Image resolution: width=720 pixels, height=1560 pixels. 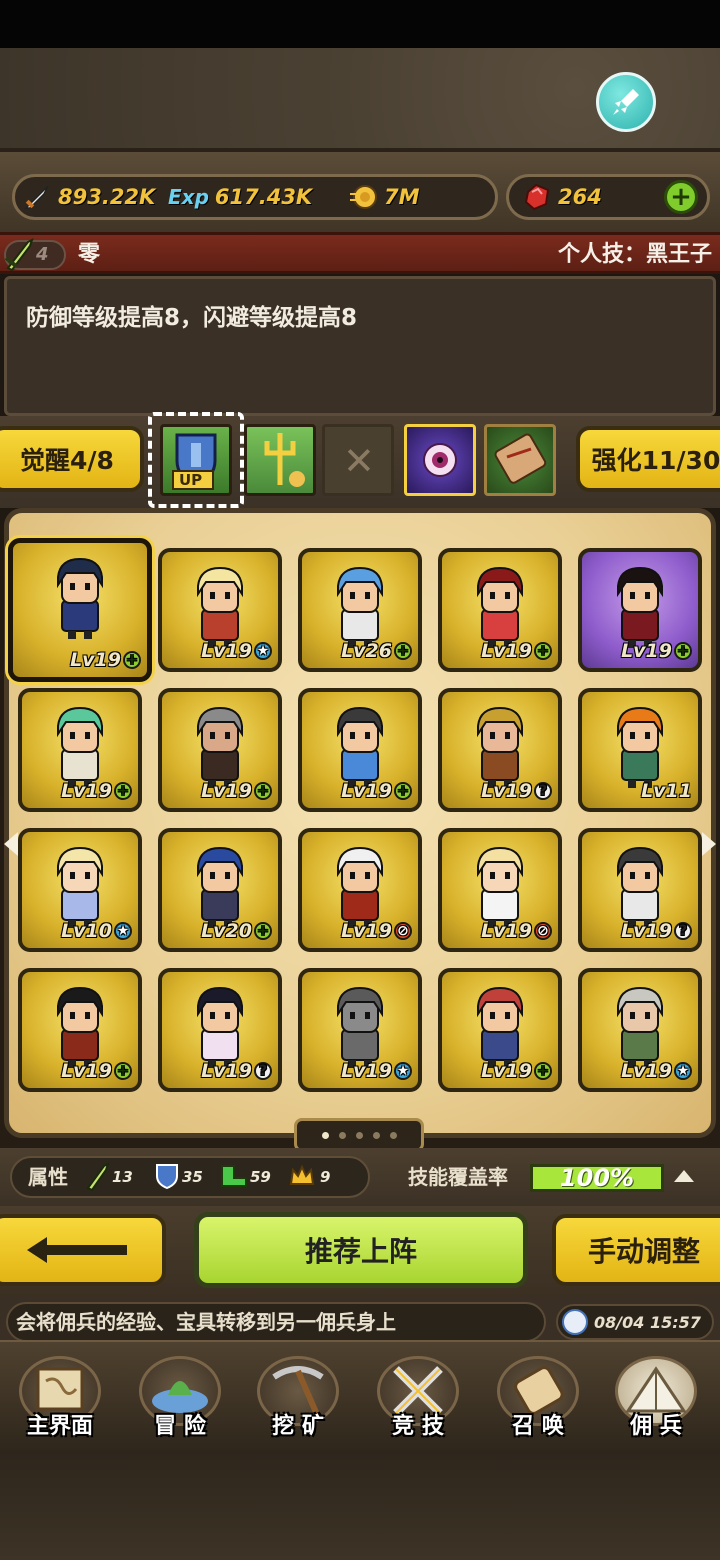 What do you see at coordinates (86, 931) in the screenshot?
I see `level-value: Lv10` at bounding box center [86, 931].